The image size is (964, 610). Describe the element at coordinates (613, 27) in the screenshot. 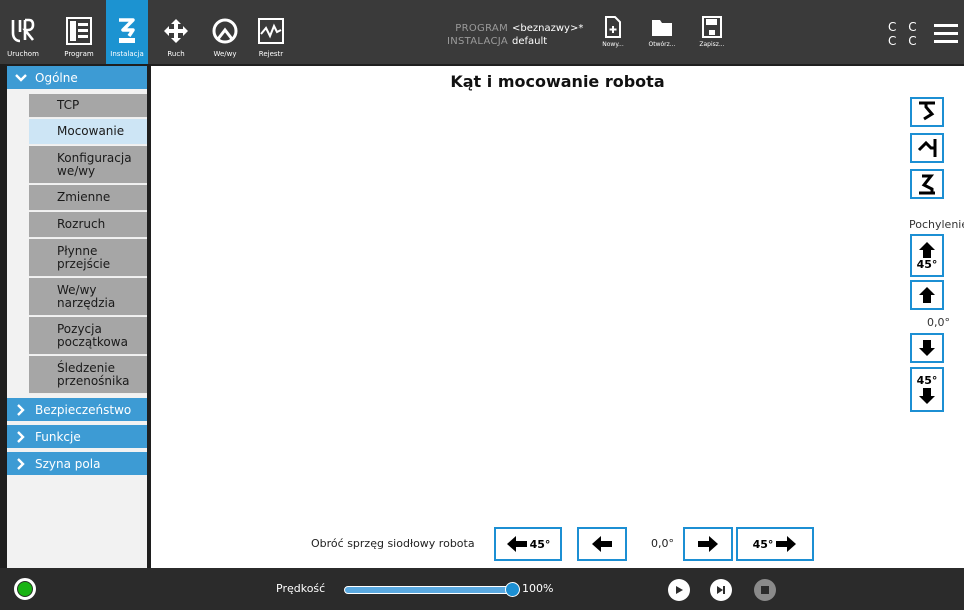

I see `new-file-icon` at that location.